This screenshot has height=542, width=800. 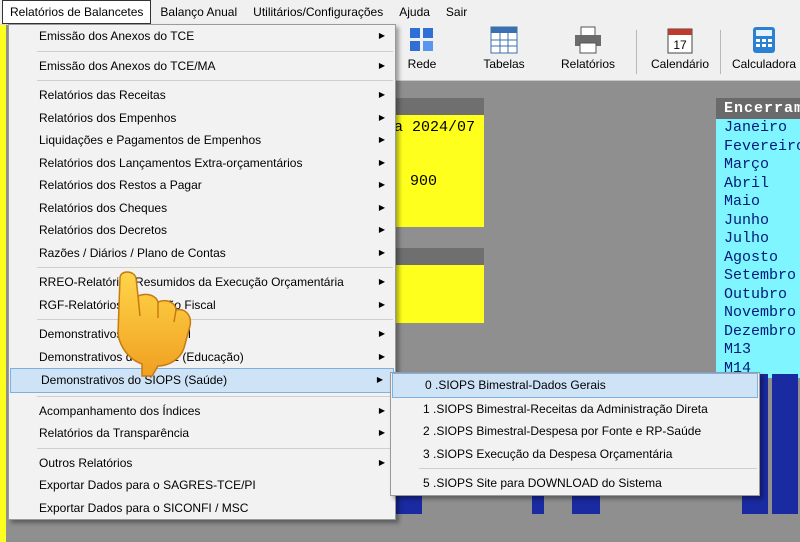 What do you see at coordinates (435, 127) in the screenshot?
I see `panel-period-text: a 2024/07` at bounding box center [435, 127].